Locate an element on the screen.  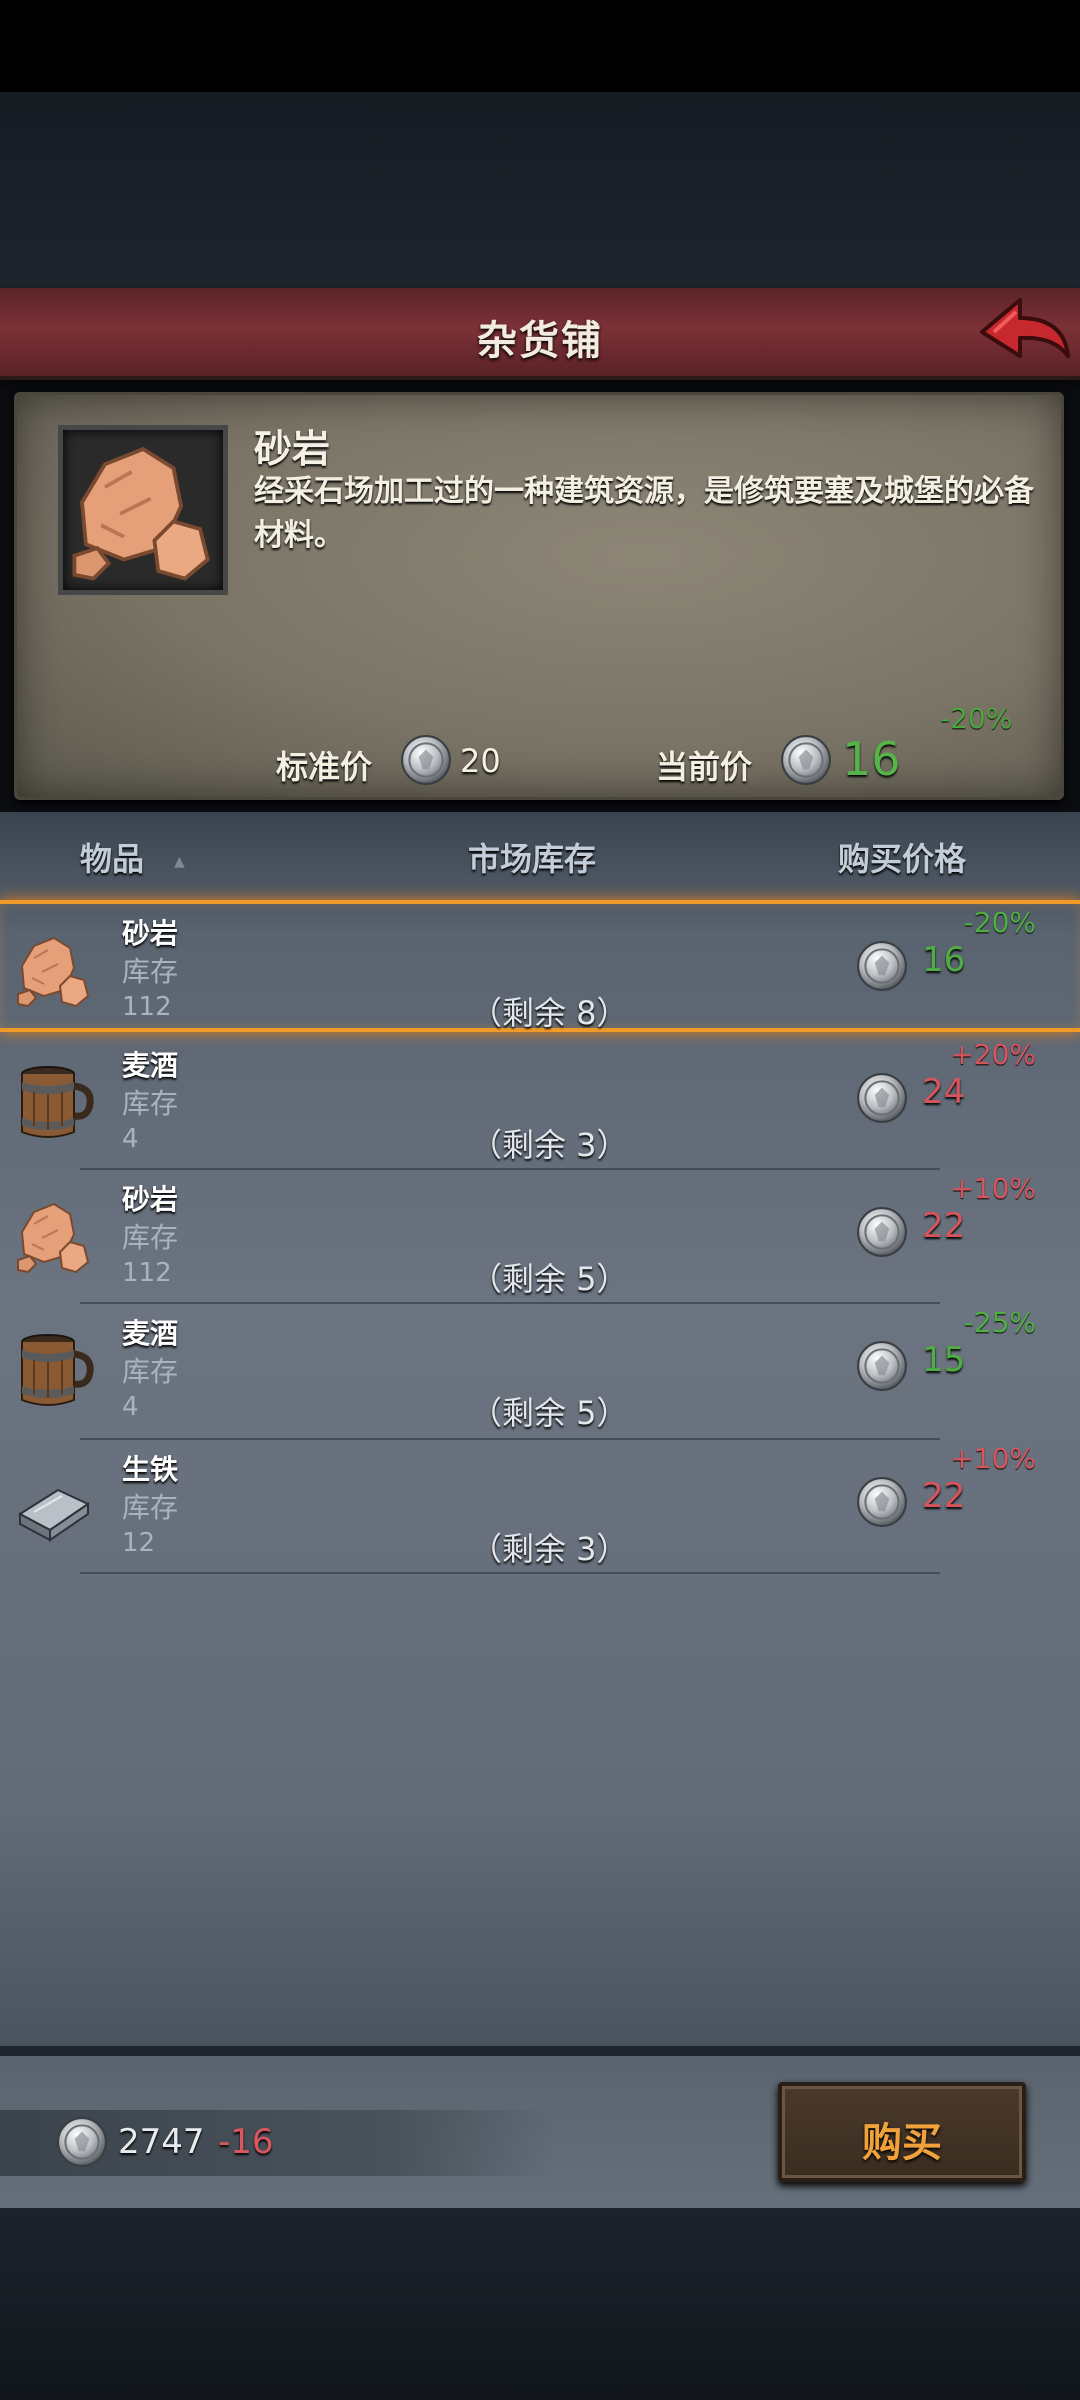
buy-price: 24 is located at coordinates (944, 1092).